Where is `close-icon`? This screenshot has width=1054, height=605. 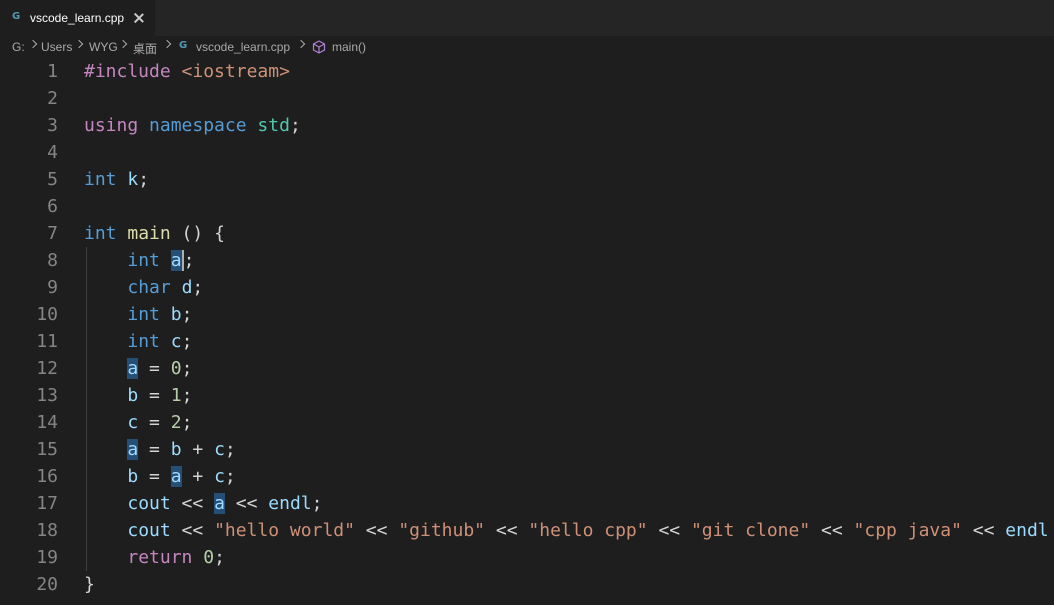 close-icon is located at coordinates (139, 18).